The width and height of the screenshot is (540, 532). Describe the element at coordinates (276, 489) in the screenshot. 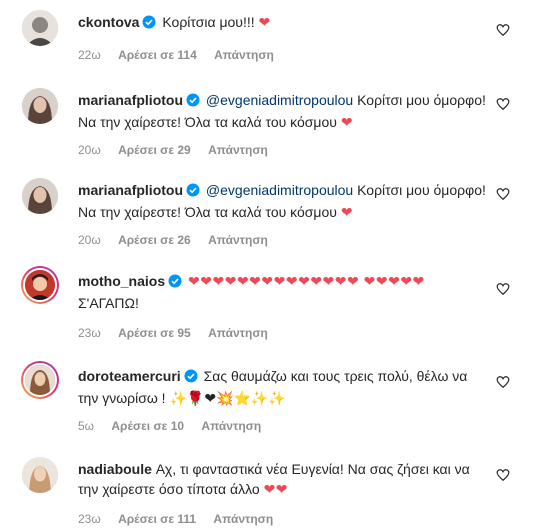

I see `heart-emoji: ❤❤` at that location.